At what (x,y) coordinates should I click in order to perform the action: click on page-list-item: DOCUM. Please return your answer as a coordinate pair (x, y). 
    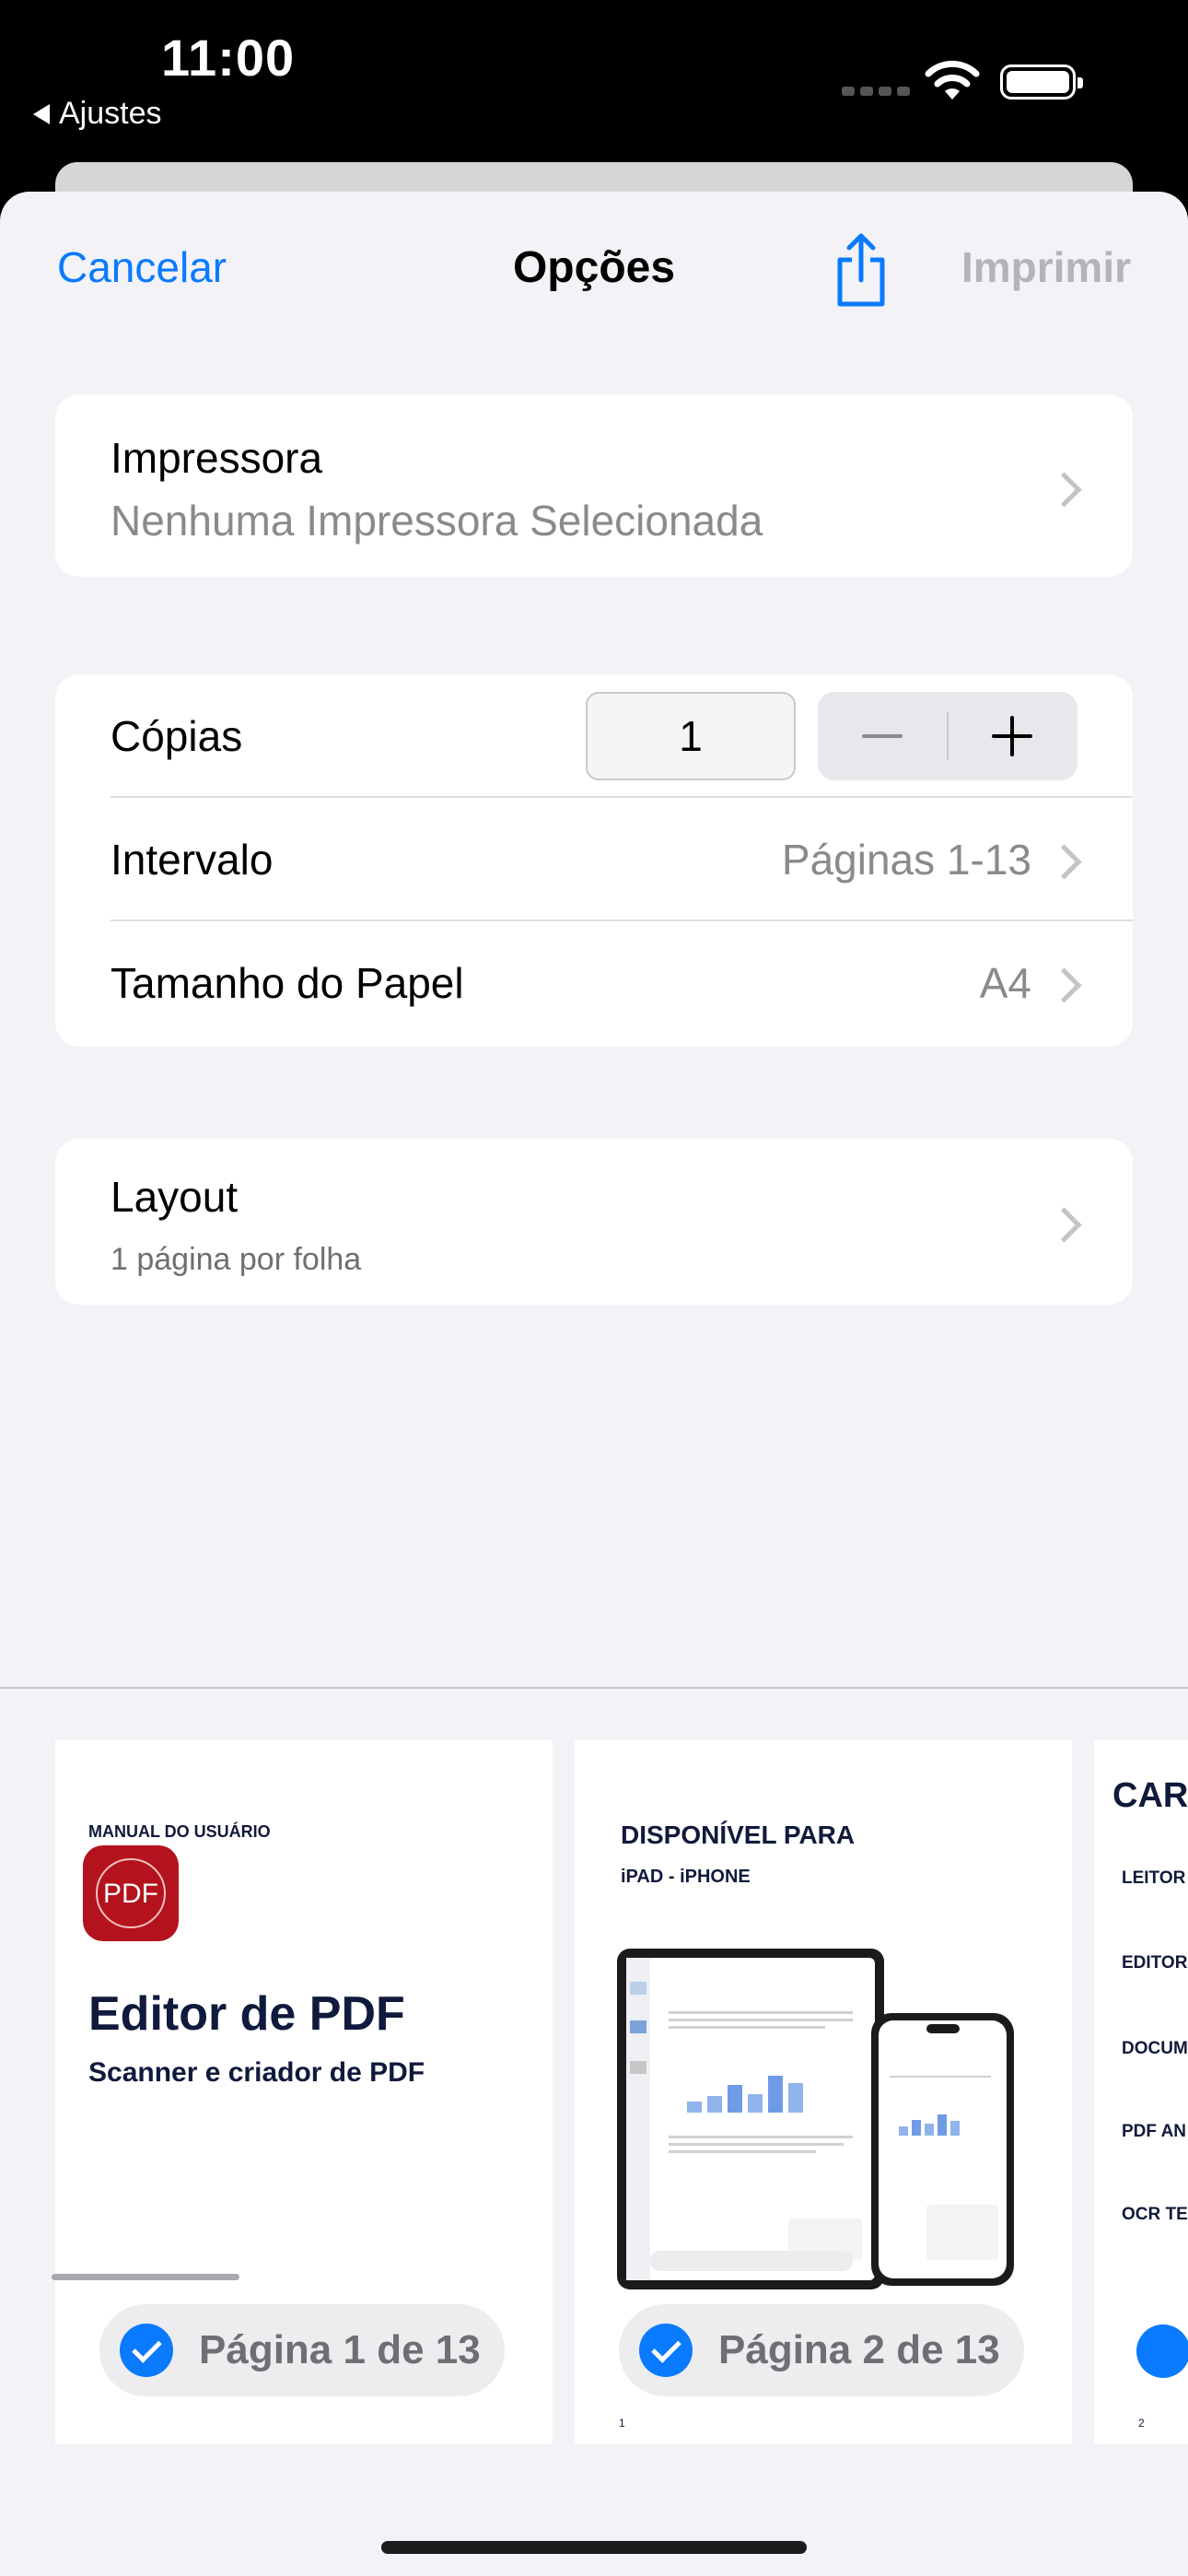
    Looking at the image, I should click on (1155, 2048).